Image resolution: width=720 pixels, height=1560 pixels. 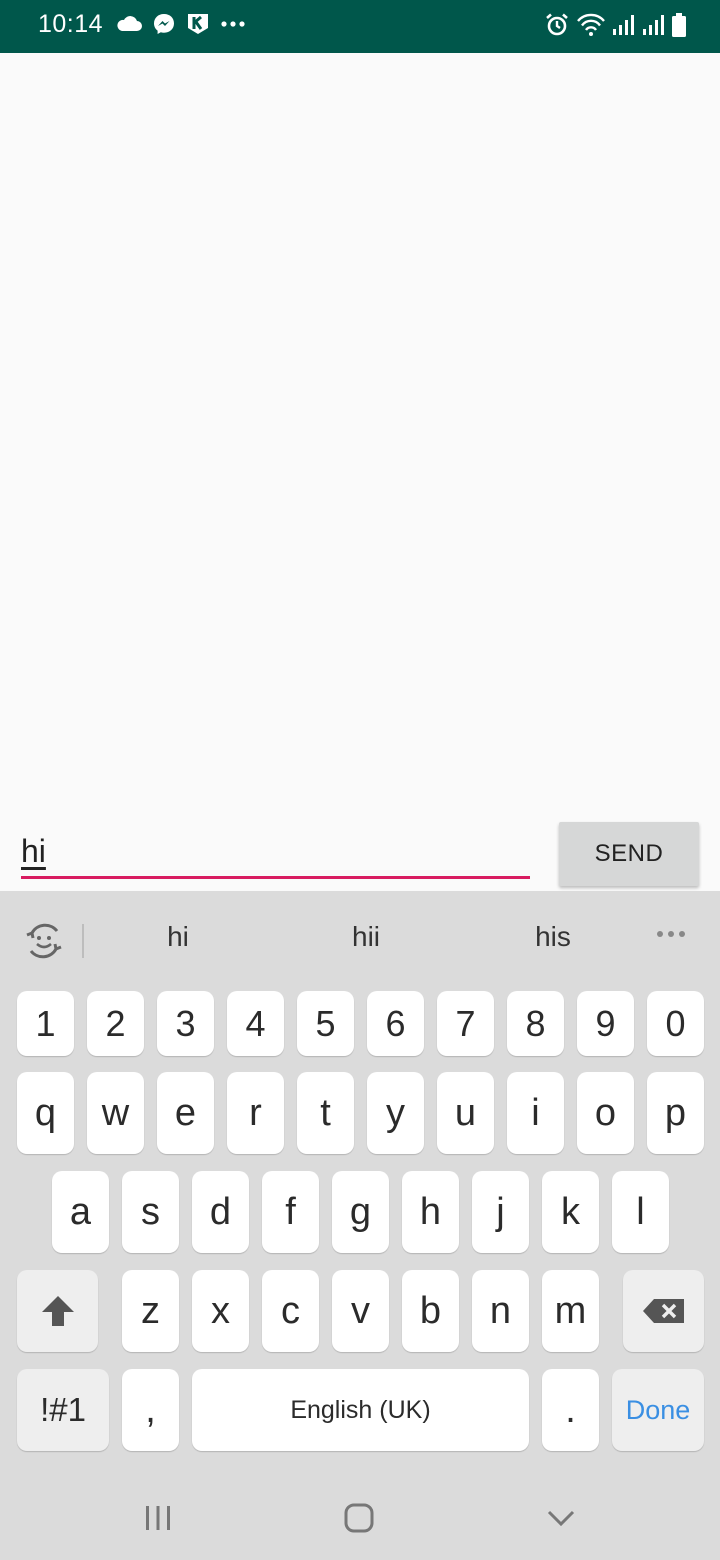 I want to click on key-label: f, so click(x=290, y=1211).